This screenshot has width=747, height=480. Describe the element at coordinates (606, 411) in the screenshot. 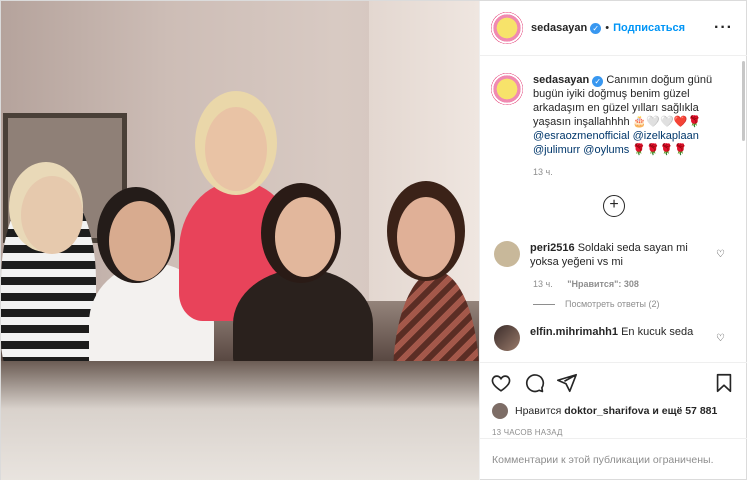

I see `likes-user: doktor_sharifova` at that location.